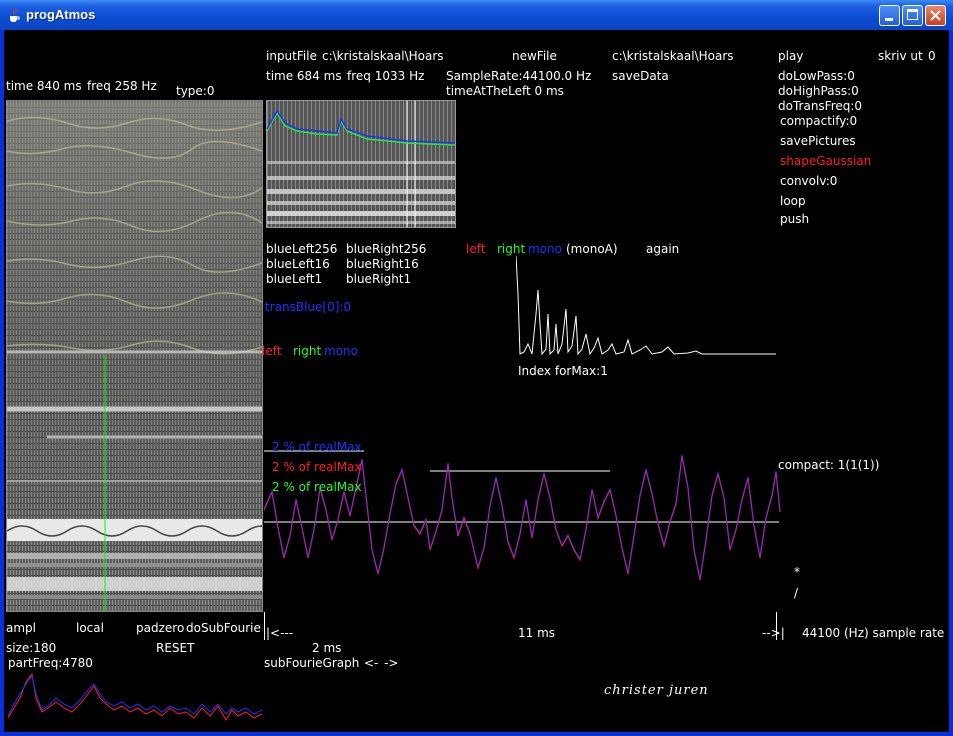  What do you see at coordinates (271, 351) in the screenshot?
I see `left-channel-button: left` at bounding box center [271, 351].